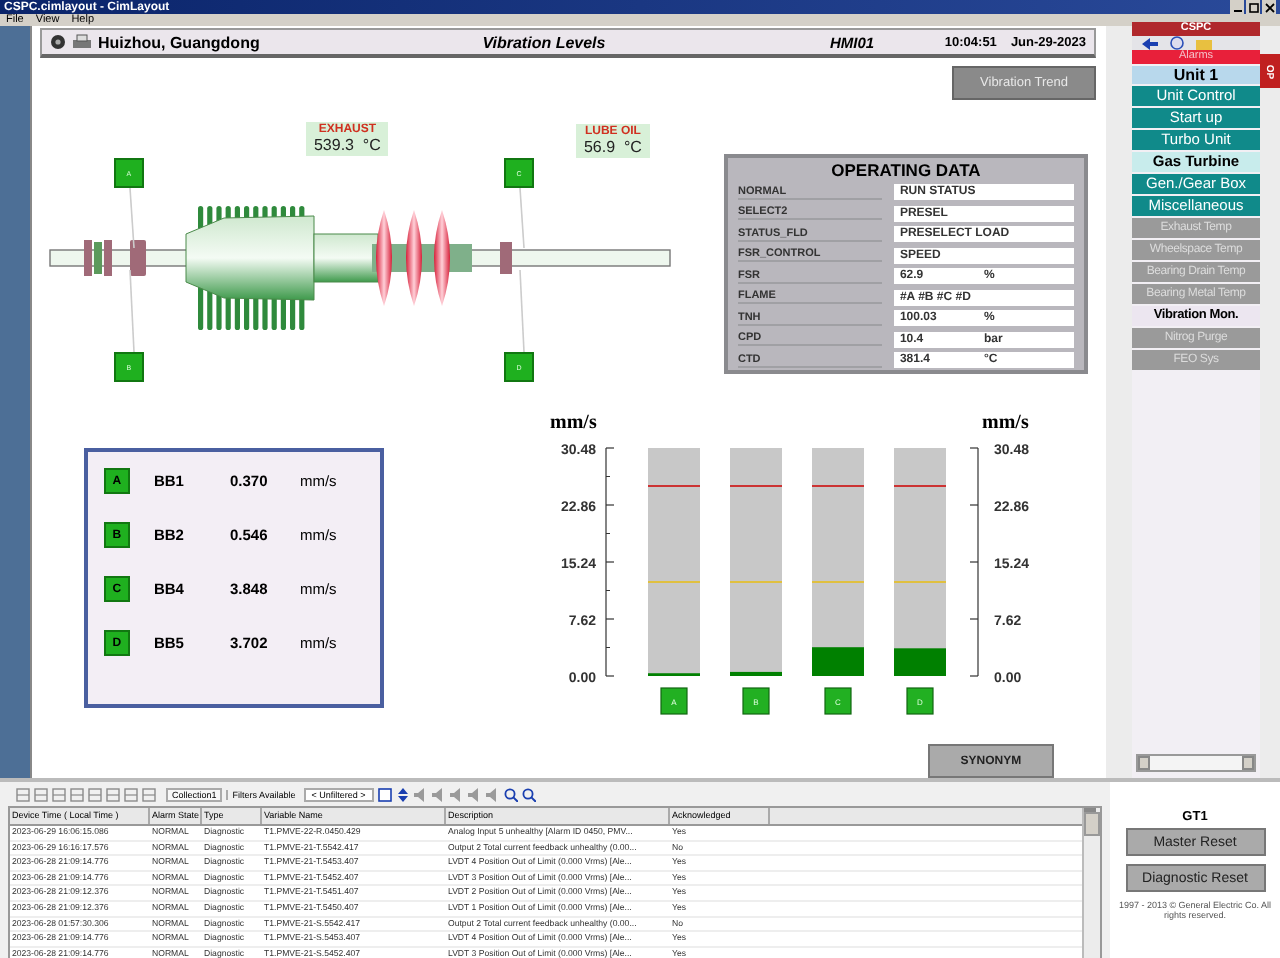  Describe the element at coordinates (347, 145) in the screenshot. I see `temperature-value: 539.3 °C` at that location.